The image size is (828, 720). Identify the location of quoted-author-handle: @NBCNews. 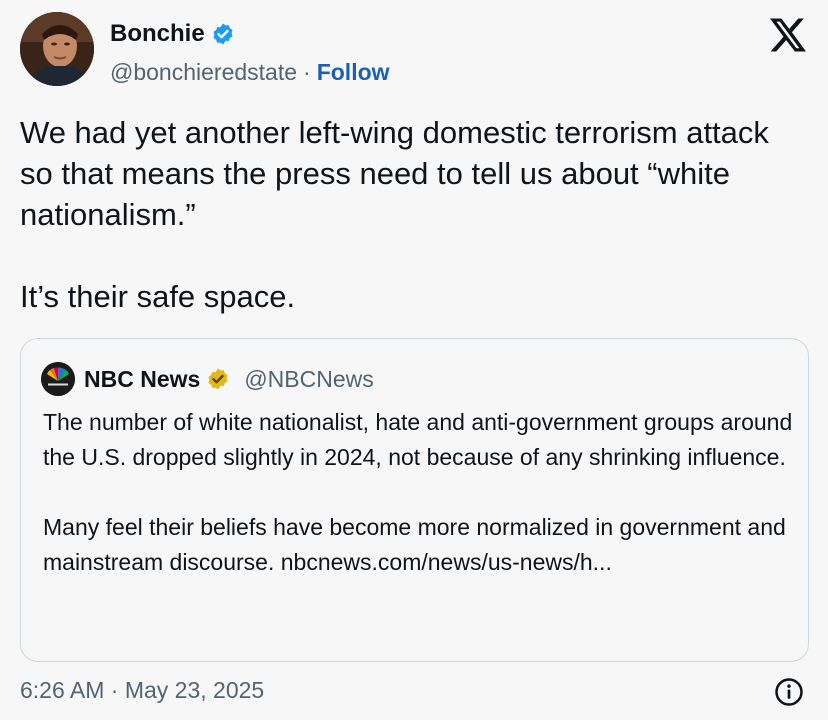
(308, 379).